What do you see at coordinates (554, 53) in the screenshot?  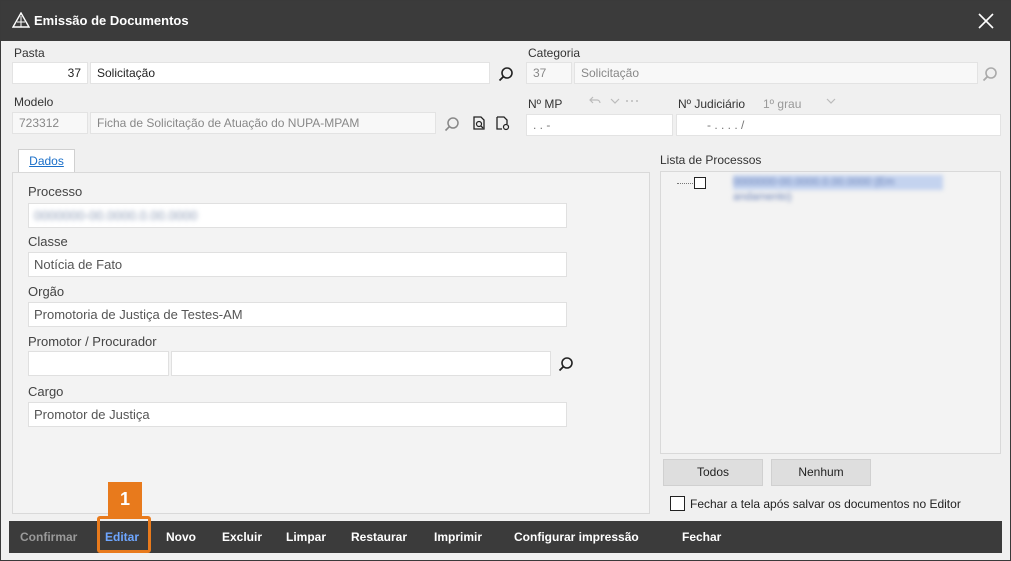 I see `categoria-label: Categoria` at bounding box center [554, 53].